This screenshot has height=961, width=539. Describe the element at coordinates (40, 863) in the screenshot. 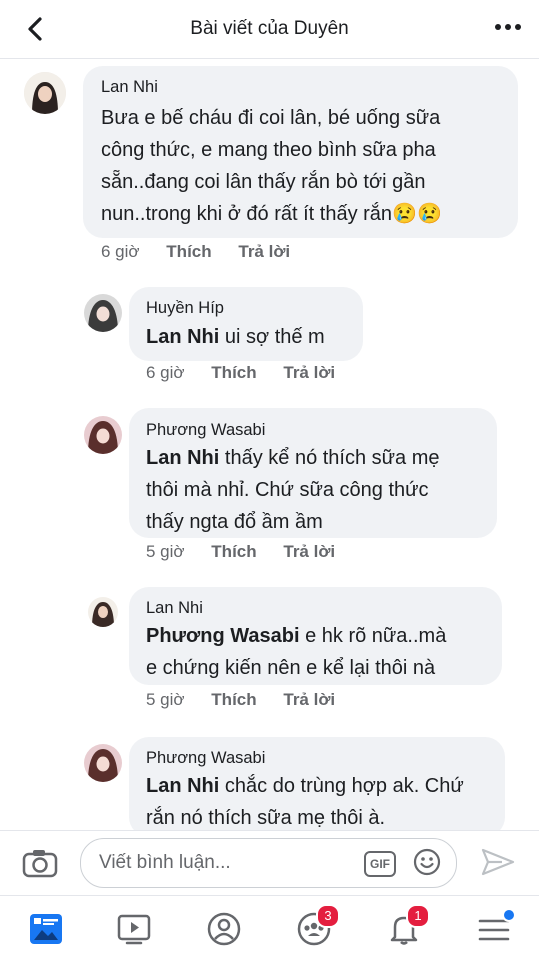

I see `camera-icon` at that location.